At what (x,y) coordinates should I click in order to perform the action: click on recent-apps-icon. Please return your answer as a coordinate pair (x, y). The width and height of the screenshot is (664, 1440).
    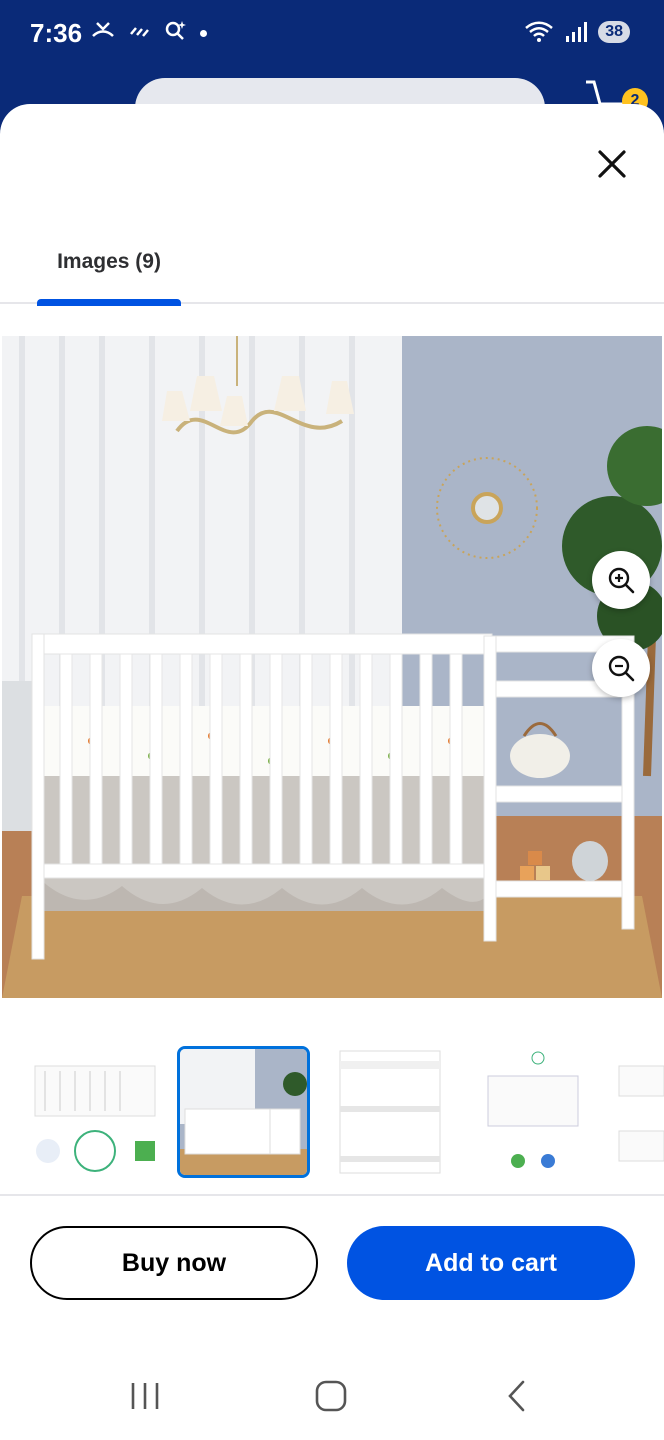
    Looking at the image, I should click on (145, 1396).